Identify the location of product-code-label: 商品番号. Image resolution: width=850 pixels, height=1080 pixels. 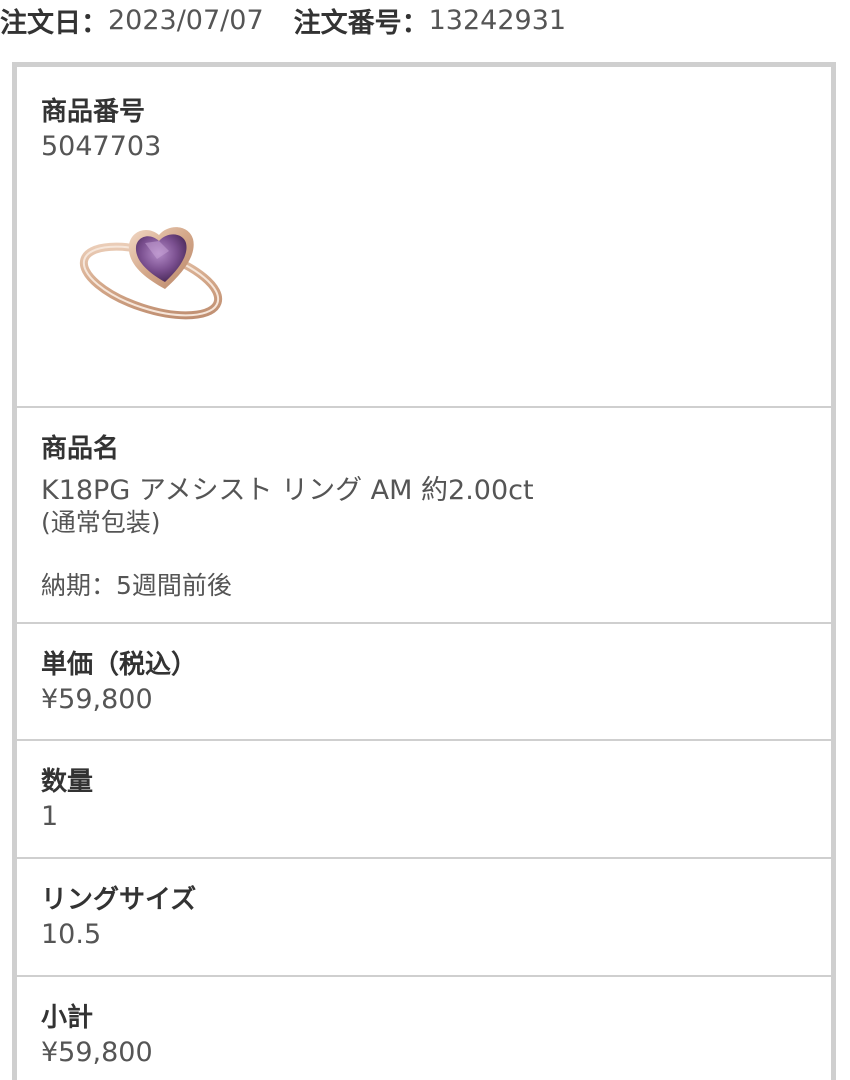
(93, 112).